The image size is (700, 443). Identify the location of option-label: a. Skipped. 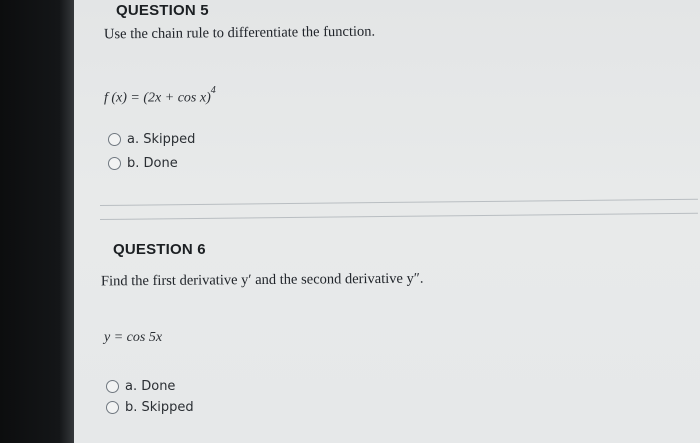
(161, 139).